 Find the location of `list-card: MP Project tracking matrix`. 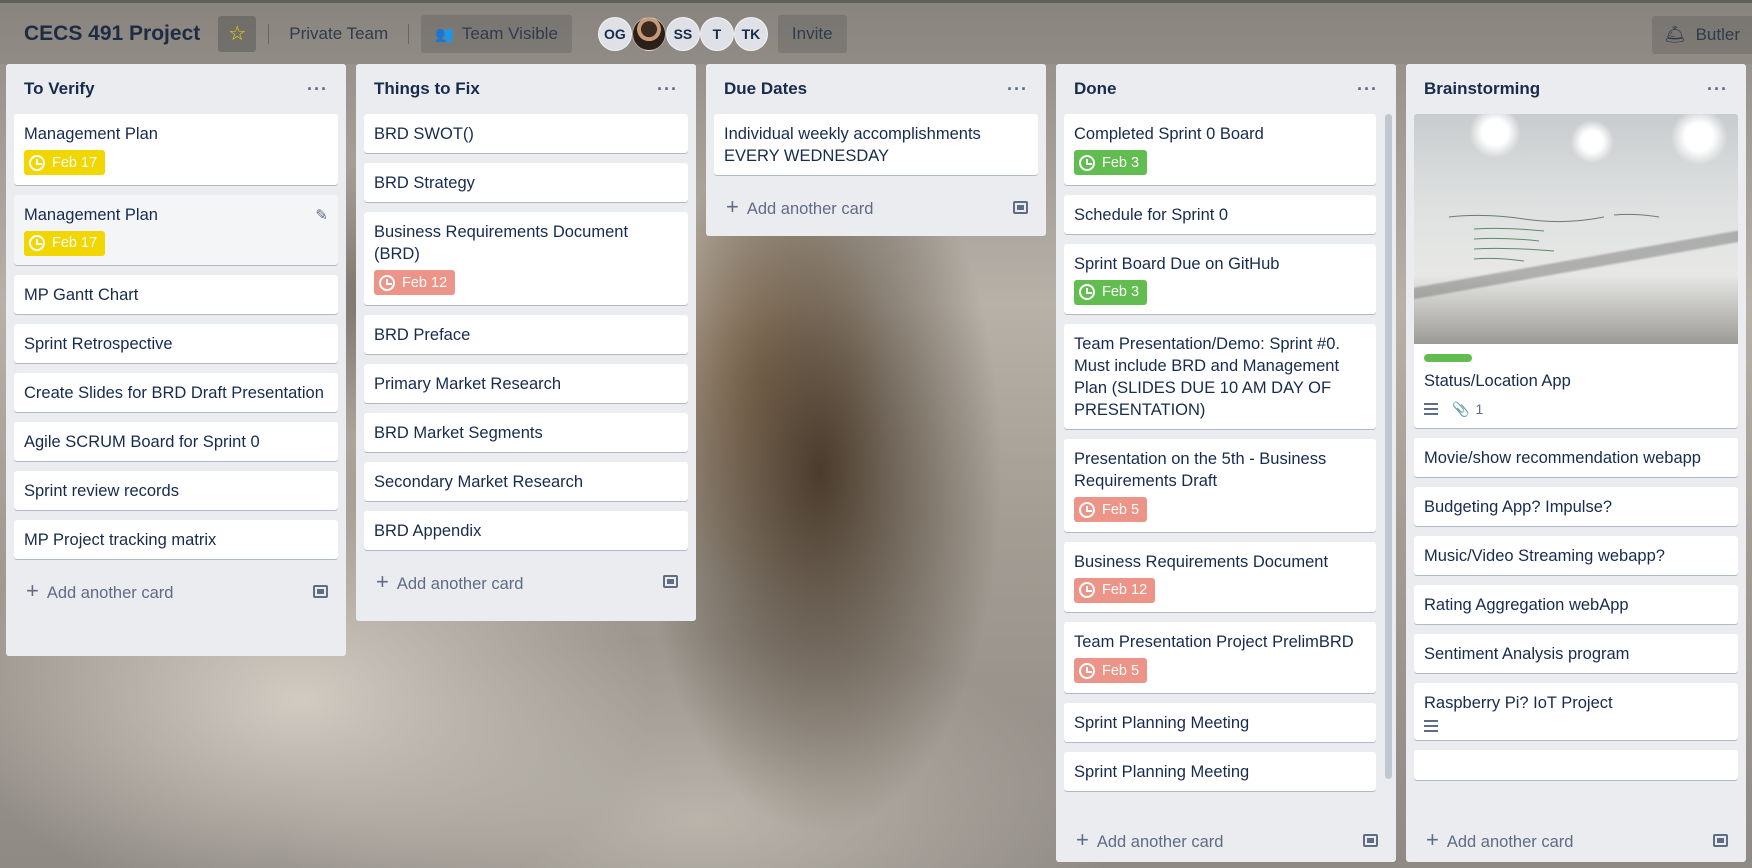

list-card: MP Project tracking matrix is located at coordinates (176, 539).